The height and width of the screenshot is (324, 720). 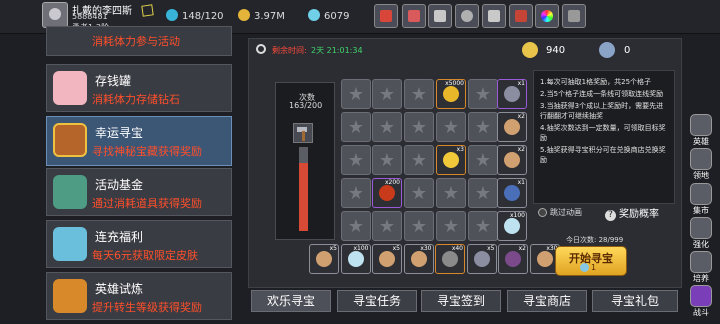 I want to click on settings-button, so click(x=467, y=16).